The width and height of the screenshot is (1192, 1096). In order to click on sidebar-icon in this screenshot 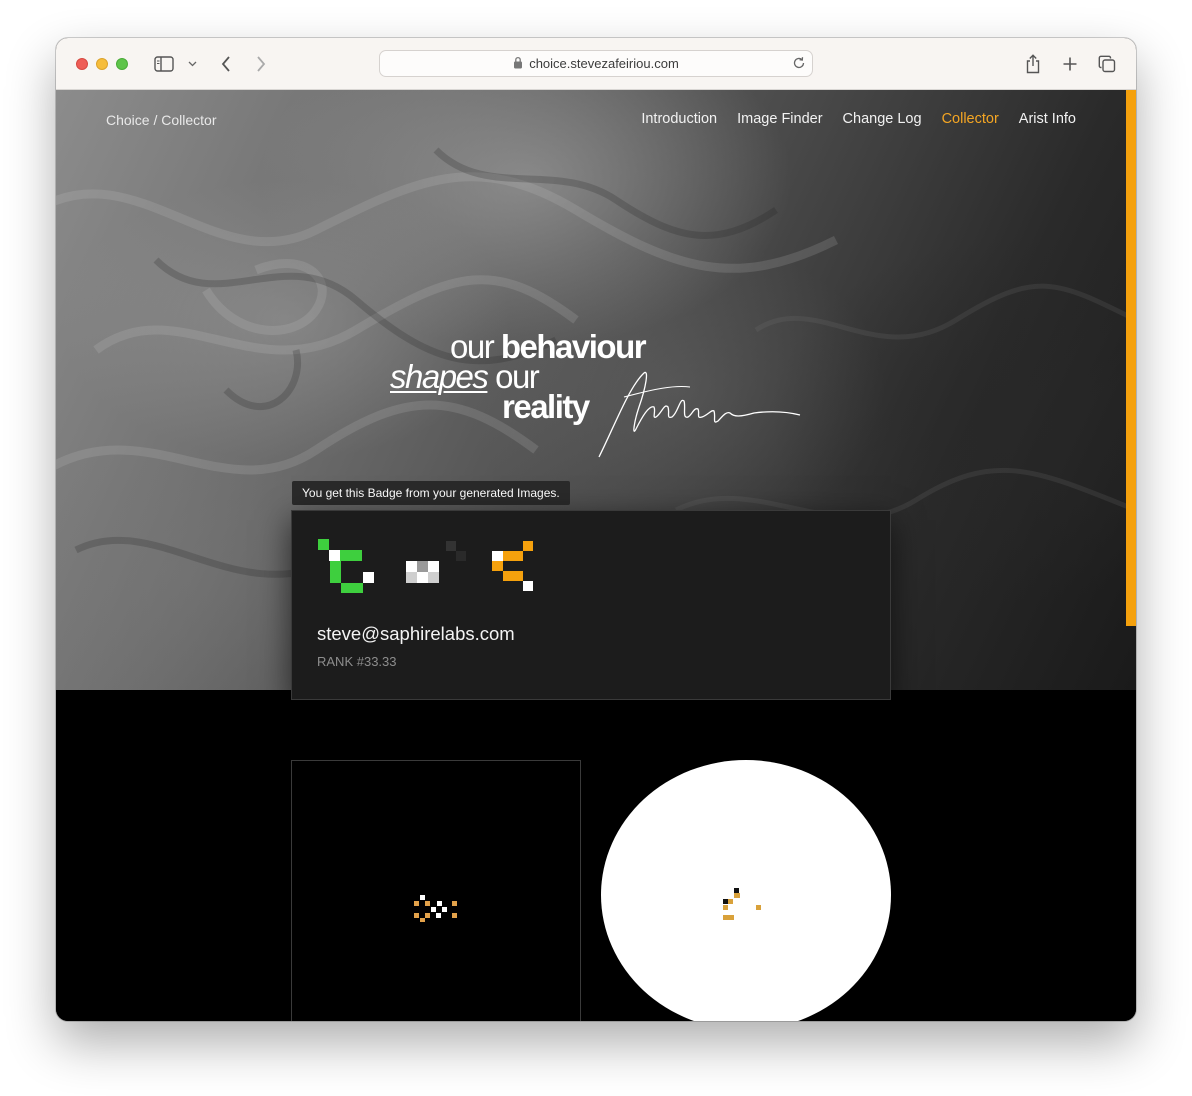, I will do `click(164, 64)`.